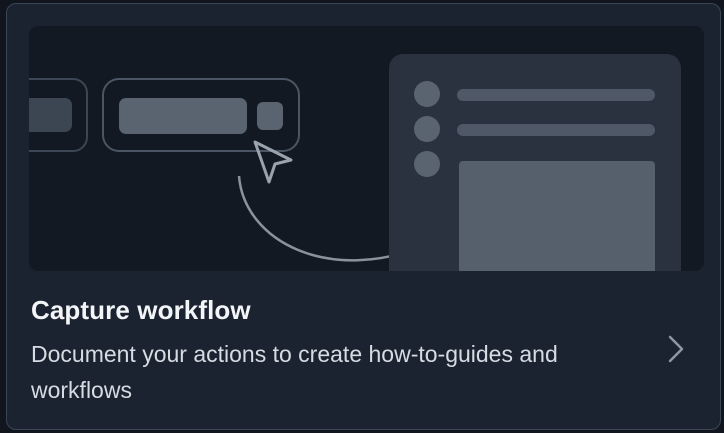 Image resolution: width=724 pixels, height=433 pixels. I want to click on content-block, so click(557, 216).